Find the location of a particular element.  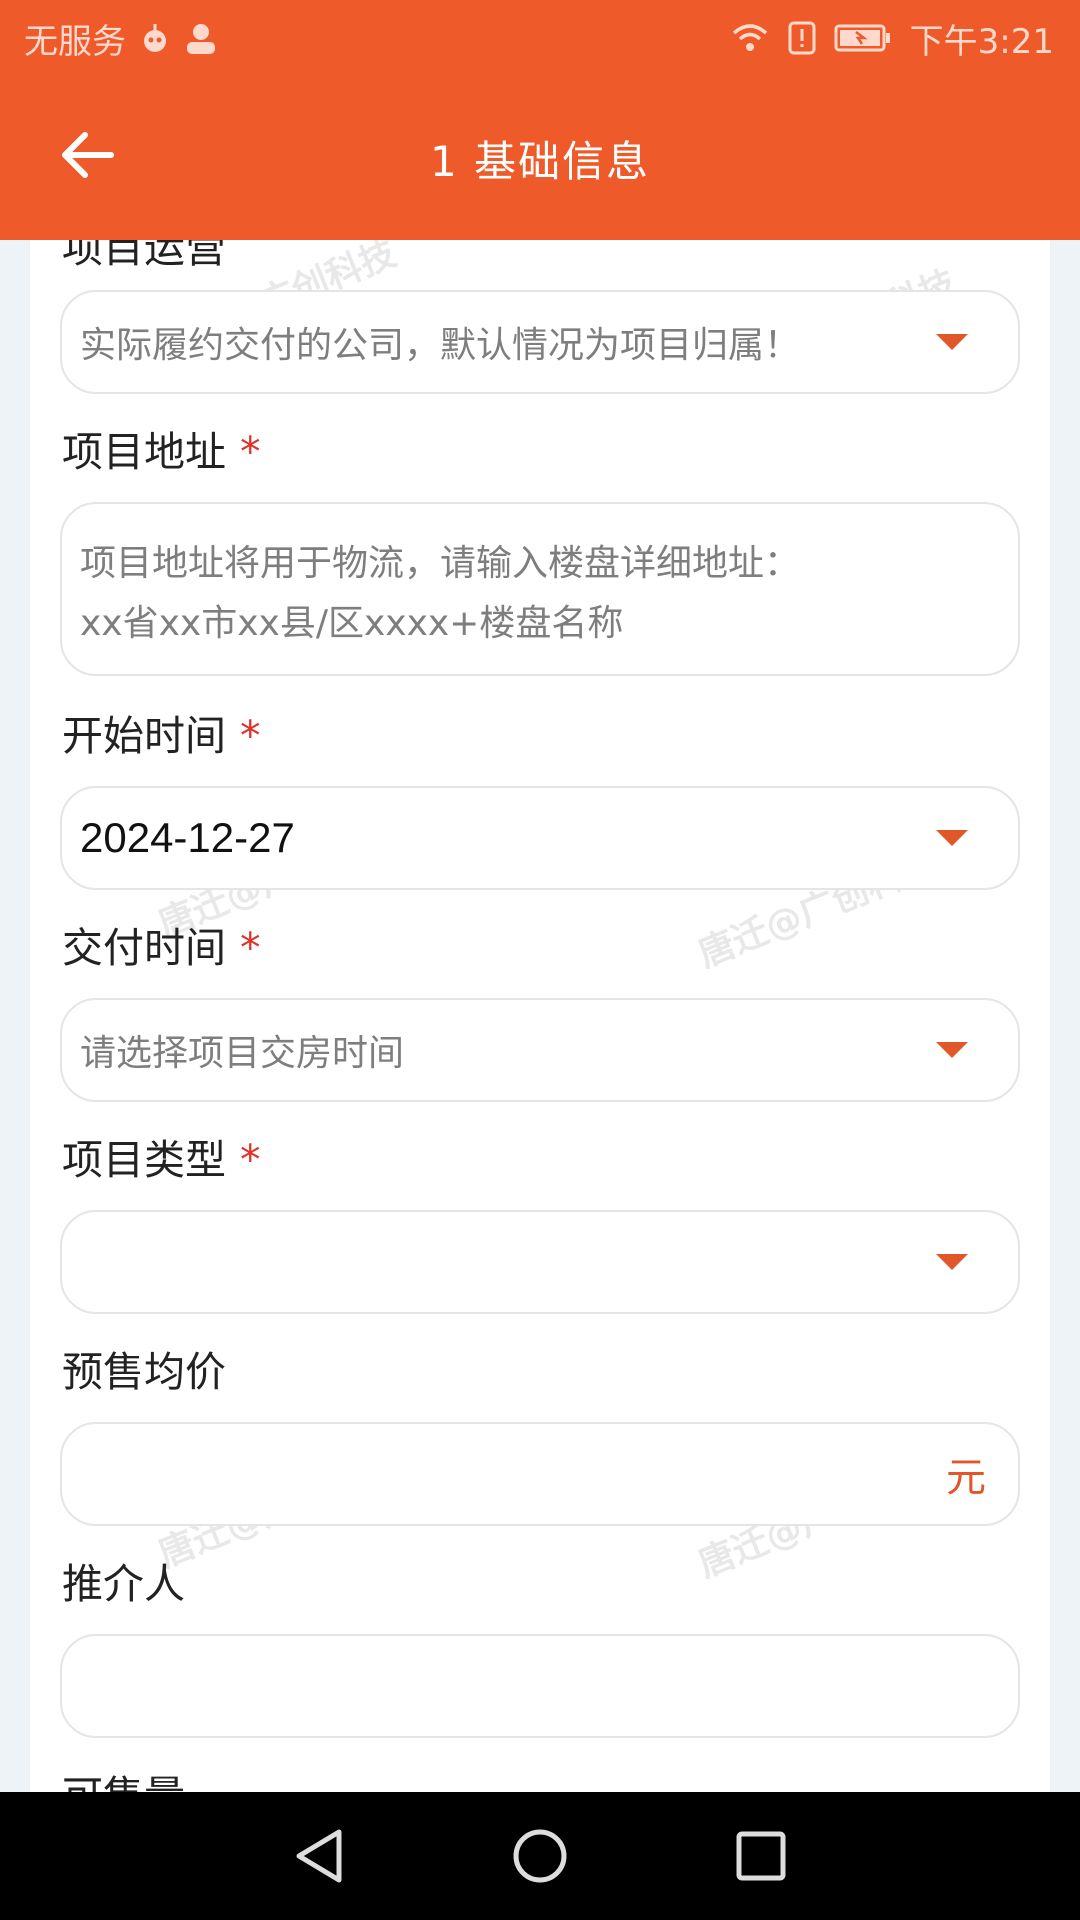

user-icon is located at coordinates (201, 38).